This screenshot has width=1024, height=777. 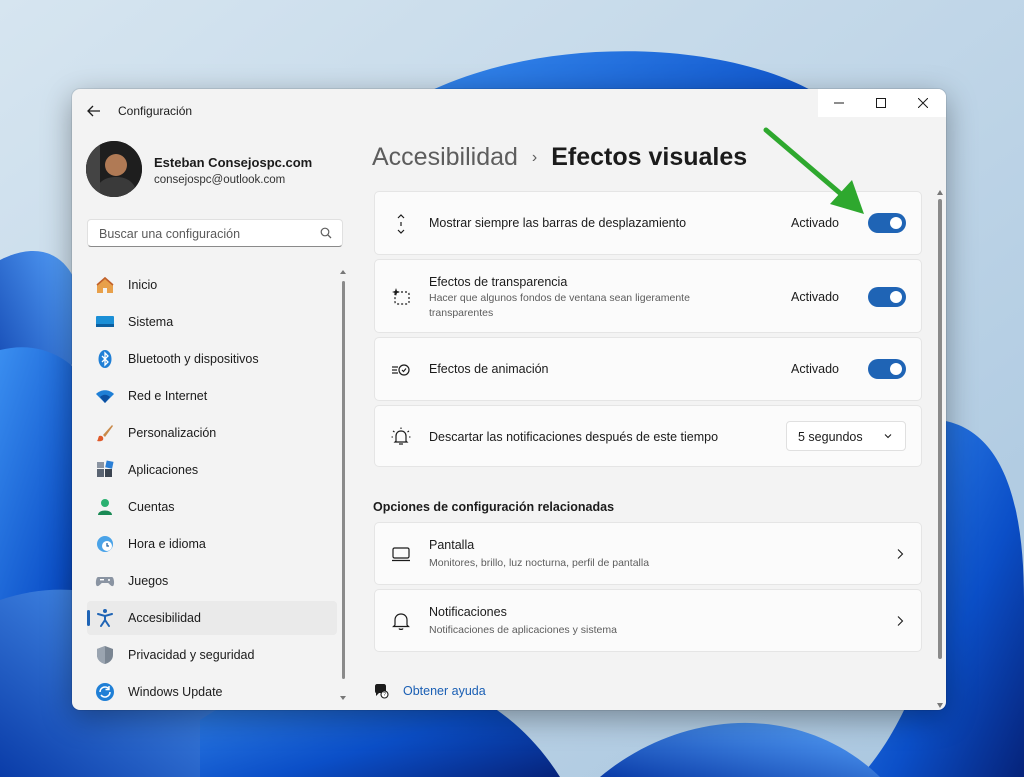 What do you see at coordinates (172, 433) in the screenshot?
I see `sidebar-item-label: Personalización` at bounding box center [172, 433].